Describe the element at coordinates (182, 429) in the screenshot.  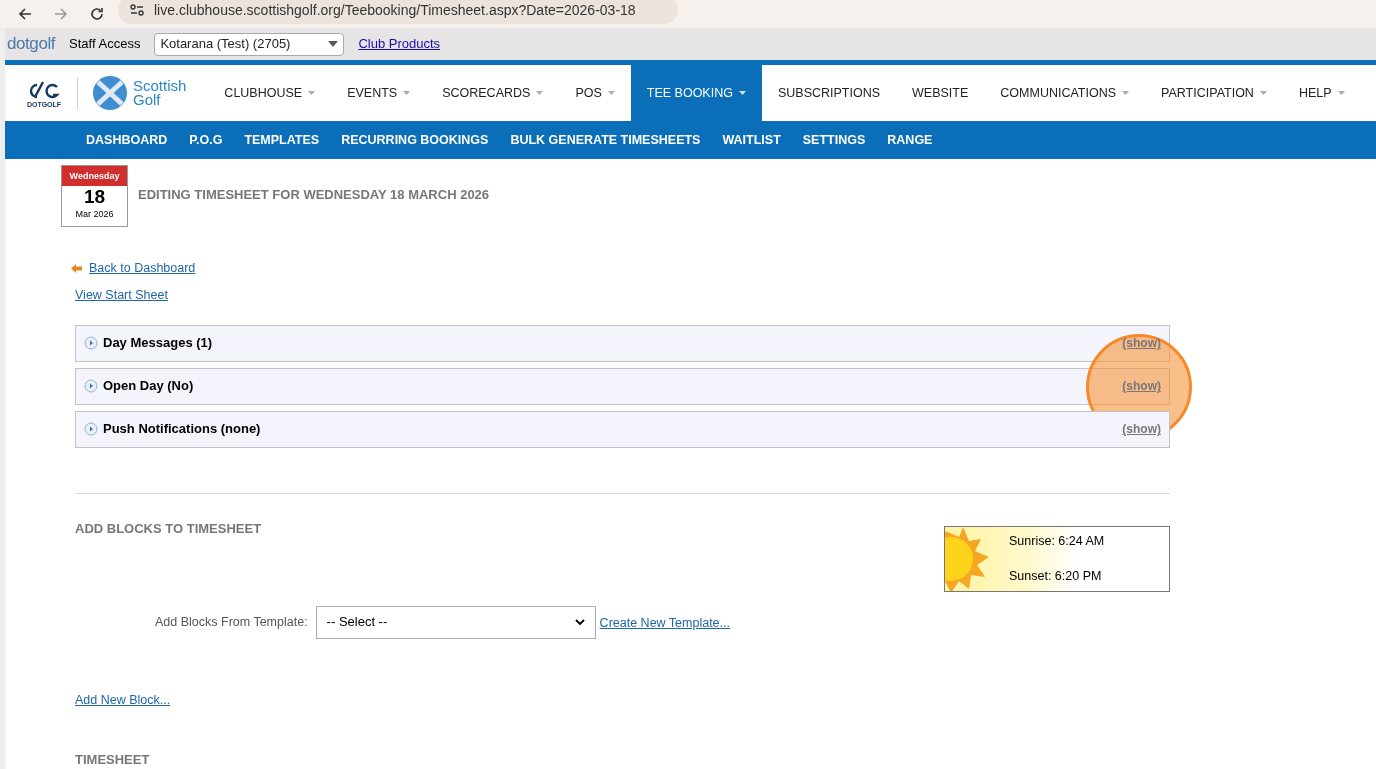
I see `panel-title: Push Notifications (none)` at that location.